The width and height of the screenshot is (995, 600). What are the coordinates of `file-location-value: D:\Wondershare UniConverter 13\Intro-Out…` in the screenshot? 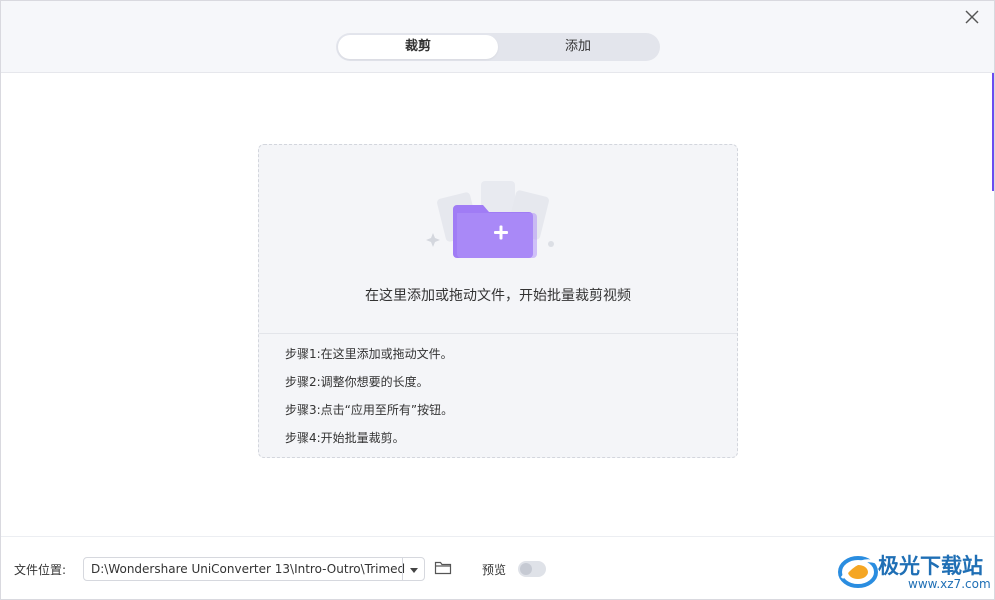 It's located at (248, 569).